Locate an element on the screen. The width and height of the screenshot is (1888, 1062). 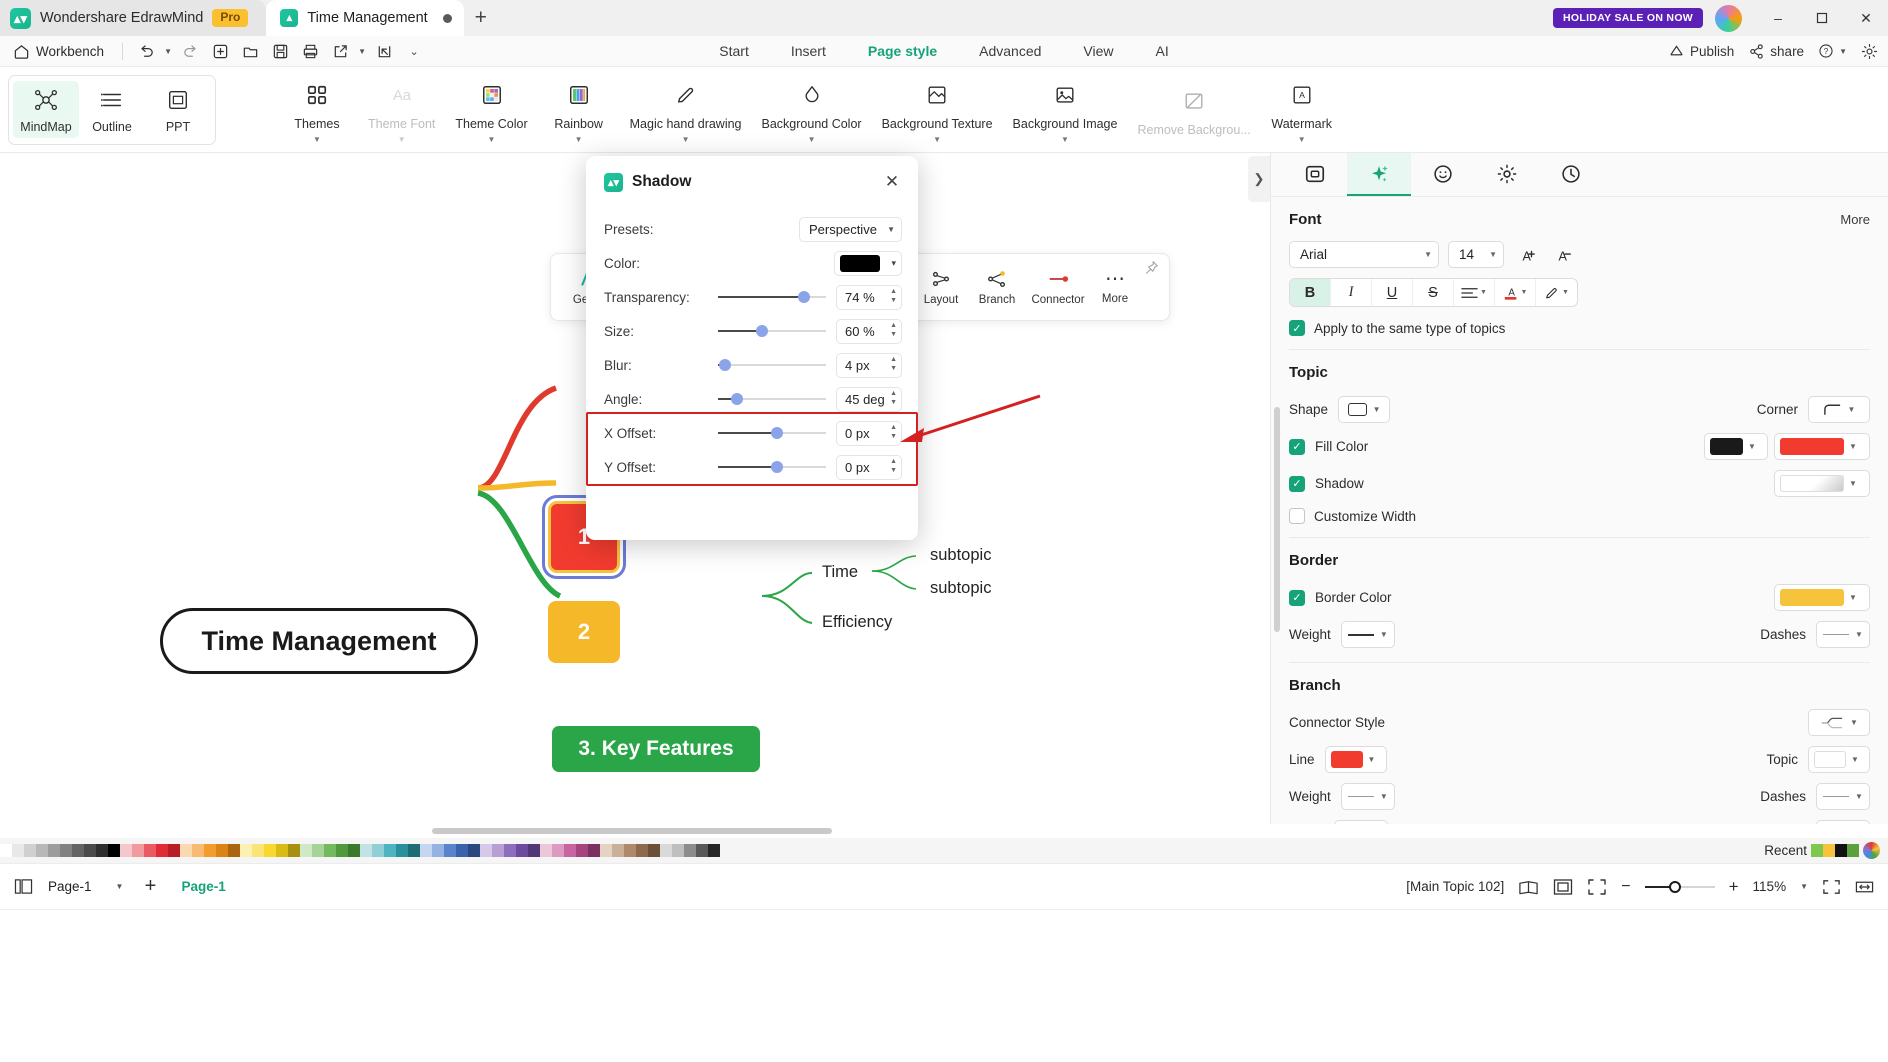
ribbon-background-texture: Background Texture ▼ is located at coordinates (937, 110).